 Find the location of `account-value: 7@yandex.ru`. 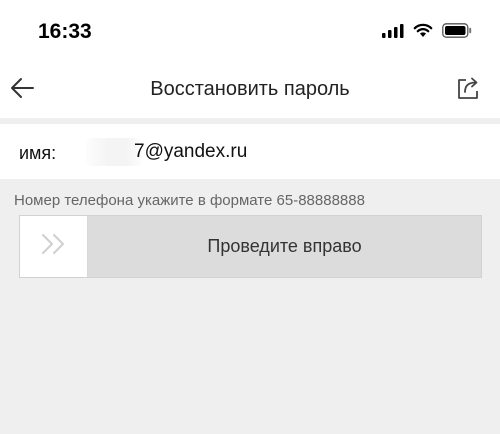

account-value: 7@yandex.ru is located at coordinates (191, 151).